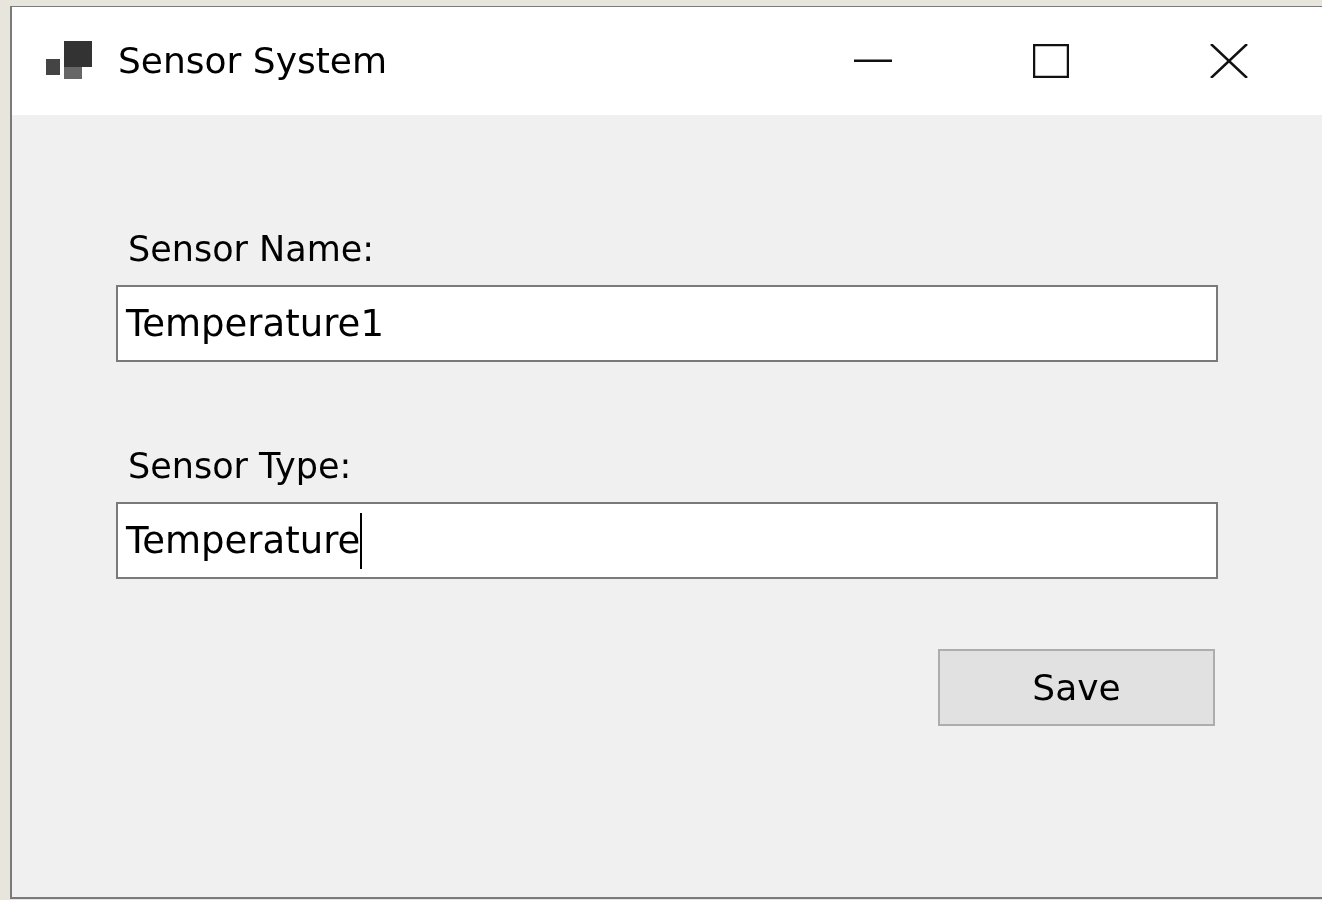 Image resolution: width=1322 pixels, height=900 pixels. Describe the element at coordinates (252, 249) in the screenshot. I see `field-label: Sensor Name:` at that location.